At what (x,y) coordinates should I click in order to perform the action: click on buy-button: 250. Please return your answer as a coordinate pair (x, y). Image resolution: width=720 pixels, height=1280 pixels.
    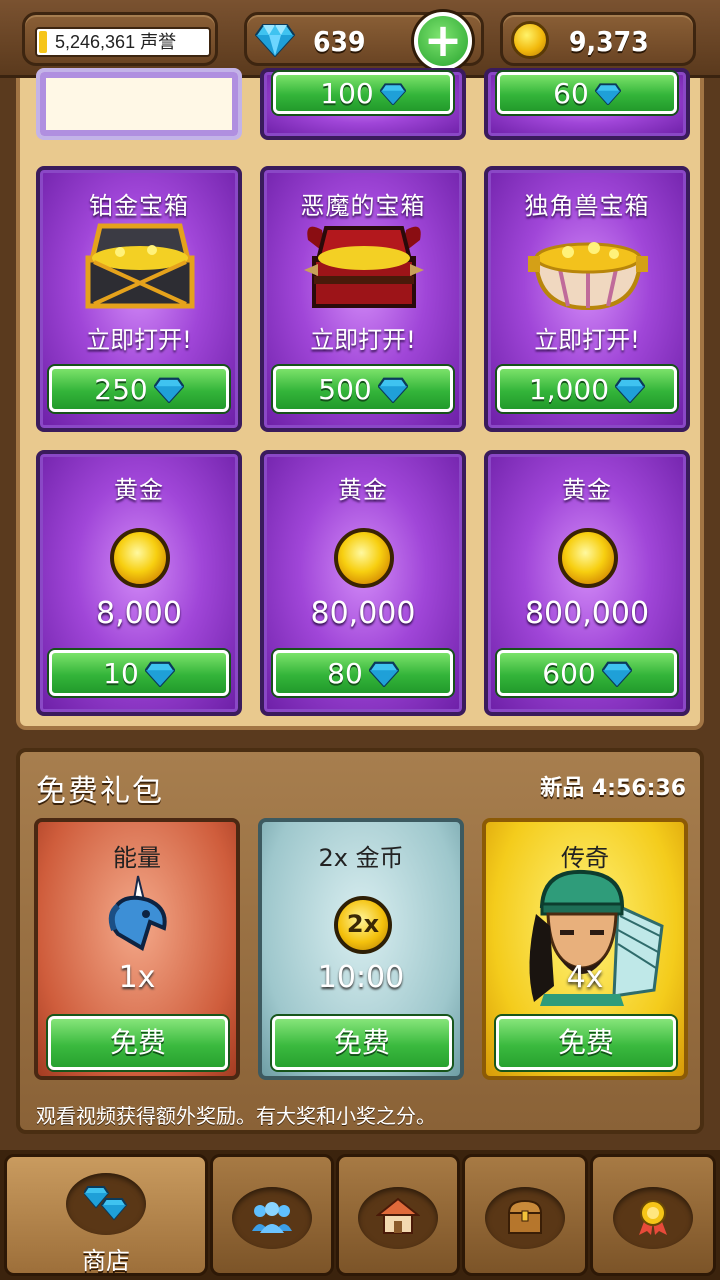
    Looking at the image, I should click on (139, 389).